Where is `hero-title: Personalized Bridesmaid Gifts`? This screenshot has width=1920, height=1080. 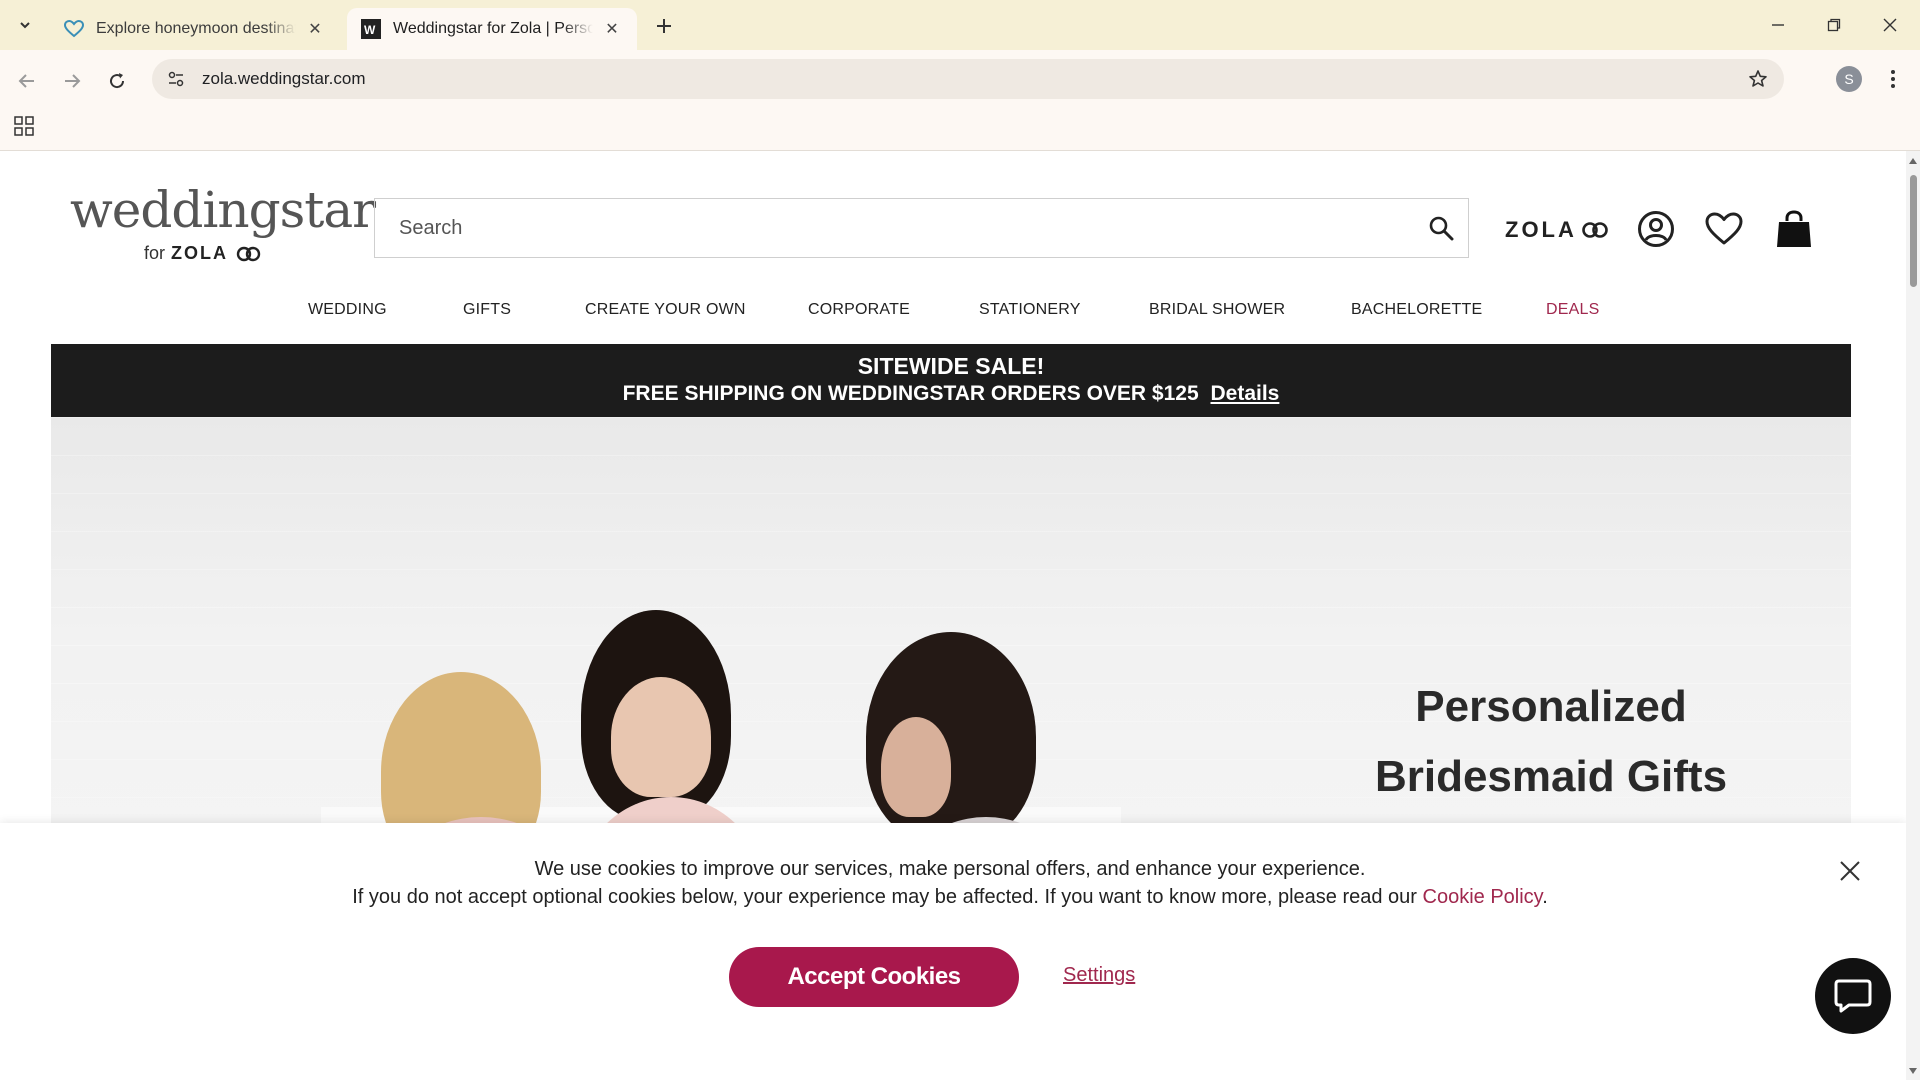
hero-title: Personalized Bridesmaid Gifts is located at coordinates (1551, 742).